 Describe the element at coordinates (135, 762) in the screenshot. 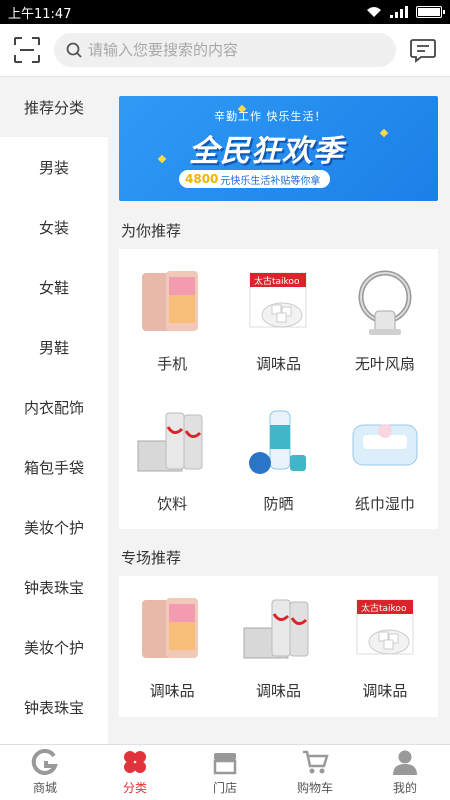

I see `category-icon` at that location.